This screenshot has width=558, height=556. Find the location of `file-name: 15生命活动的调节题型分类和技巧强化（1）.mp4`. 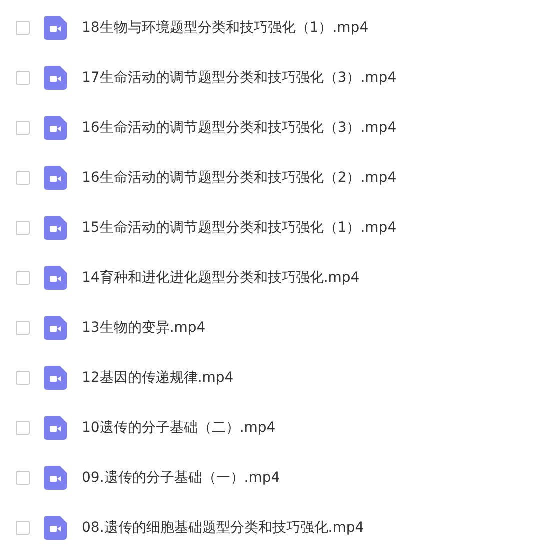

file-name: 15生命活动的调节题型分类和技巧强化（1）.mp4 is located at coordinates (239, 228).